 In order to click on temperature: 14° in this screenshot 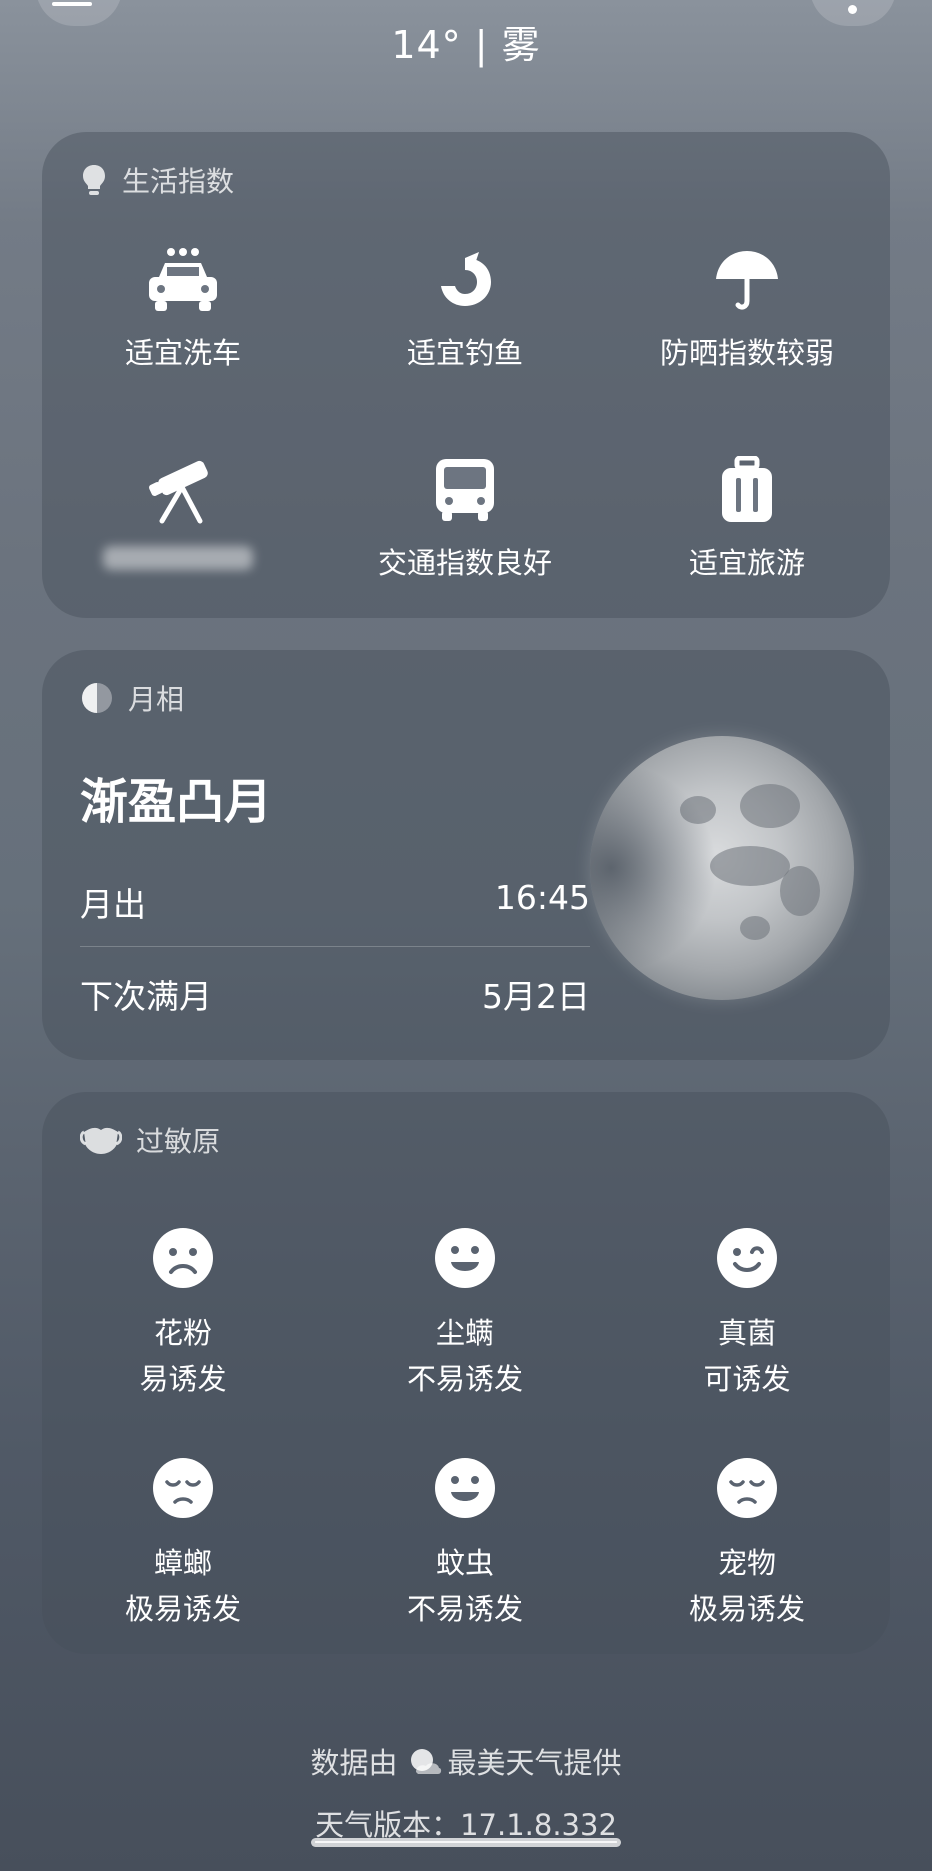, I will do `click(426, 45)`.